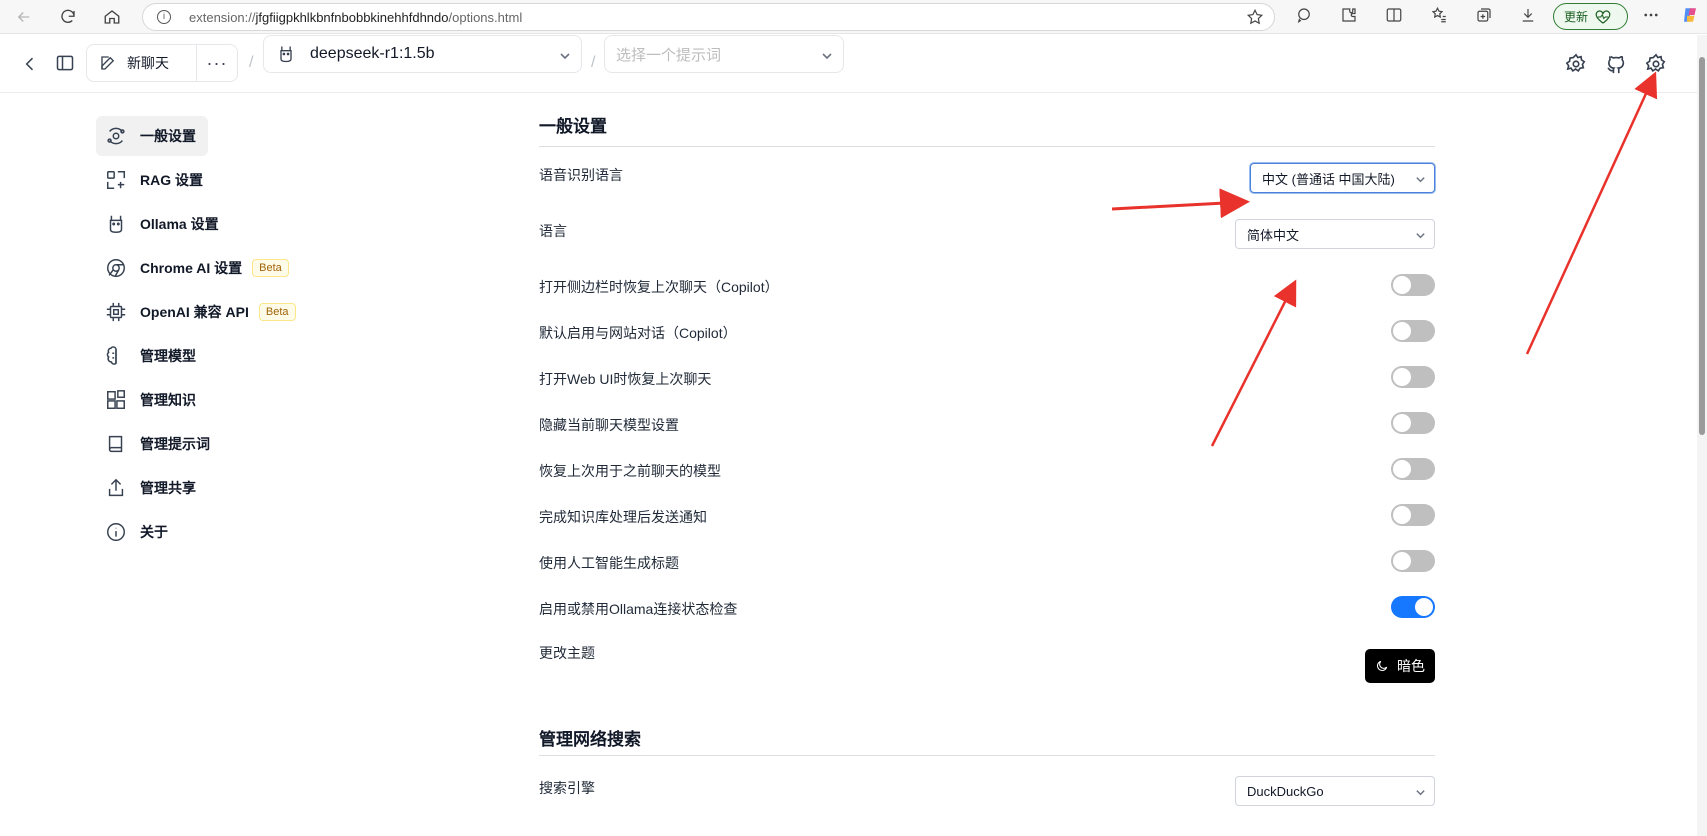 The height and width of the screenshot is (836, 1707). Describe the element at coordinates (848, 64) in the screenshot. I see `app-header: 新聊天 ··· / deepseek-r1:1.5b / 选择一个提示词` at that location.